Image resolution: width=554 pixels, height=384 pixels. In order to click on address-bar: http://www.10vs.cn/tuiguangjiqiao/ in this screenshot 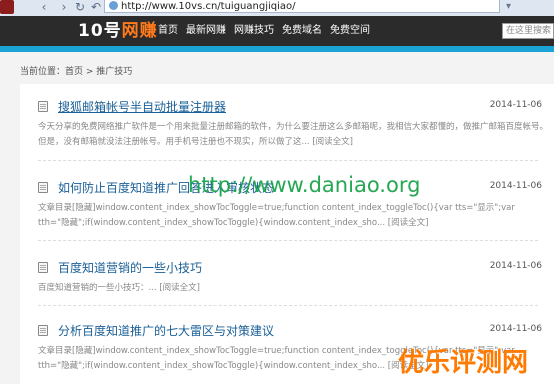, I will do `click(302, 6)`.